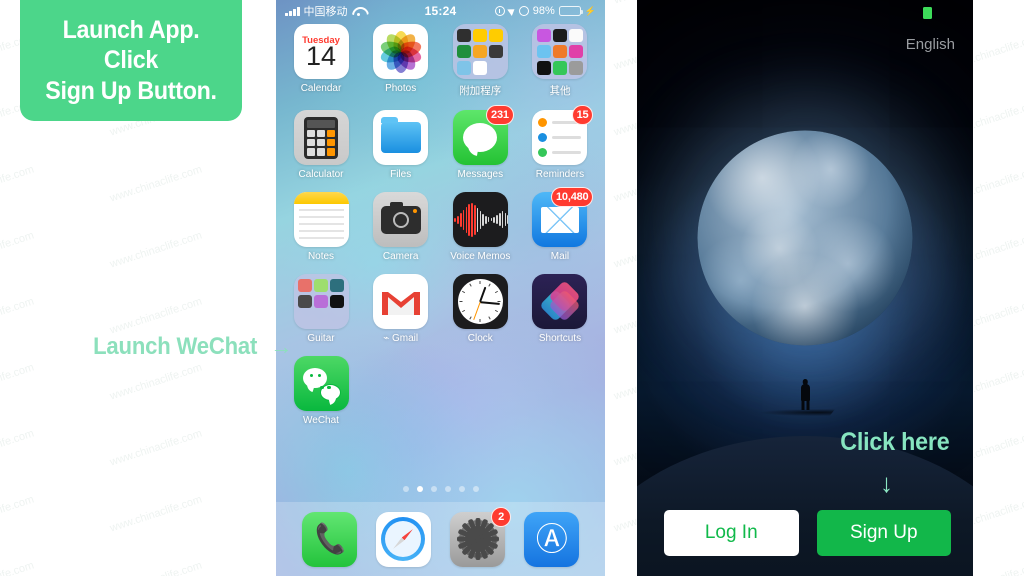  I want to click on battery-percent-label: 98%, so click(543, 11).